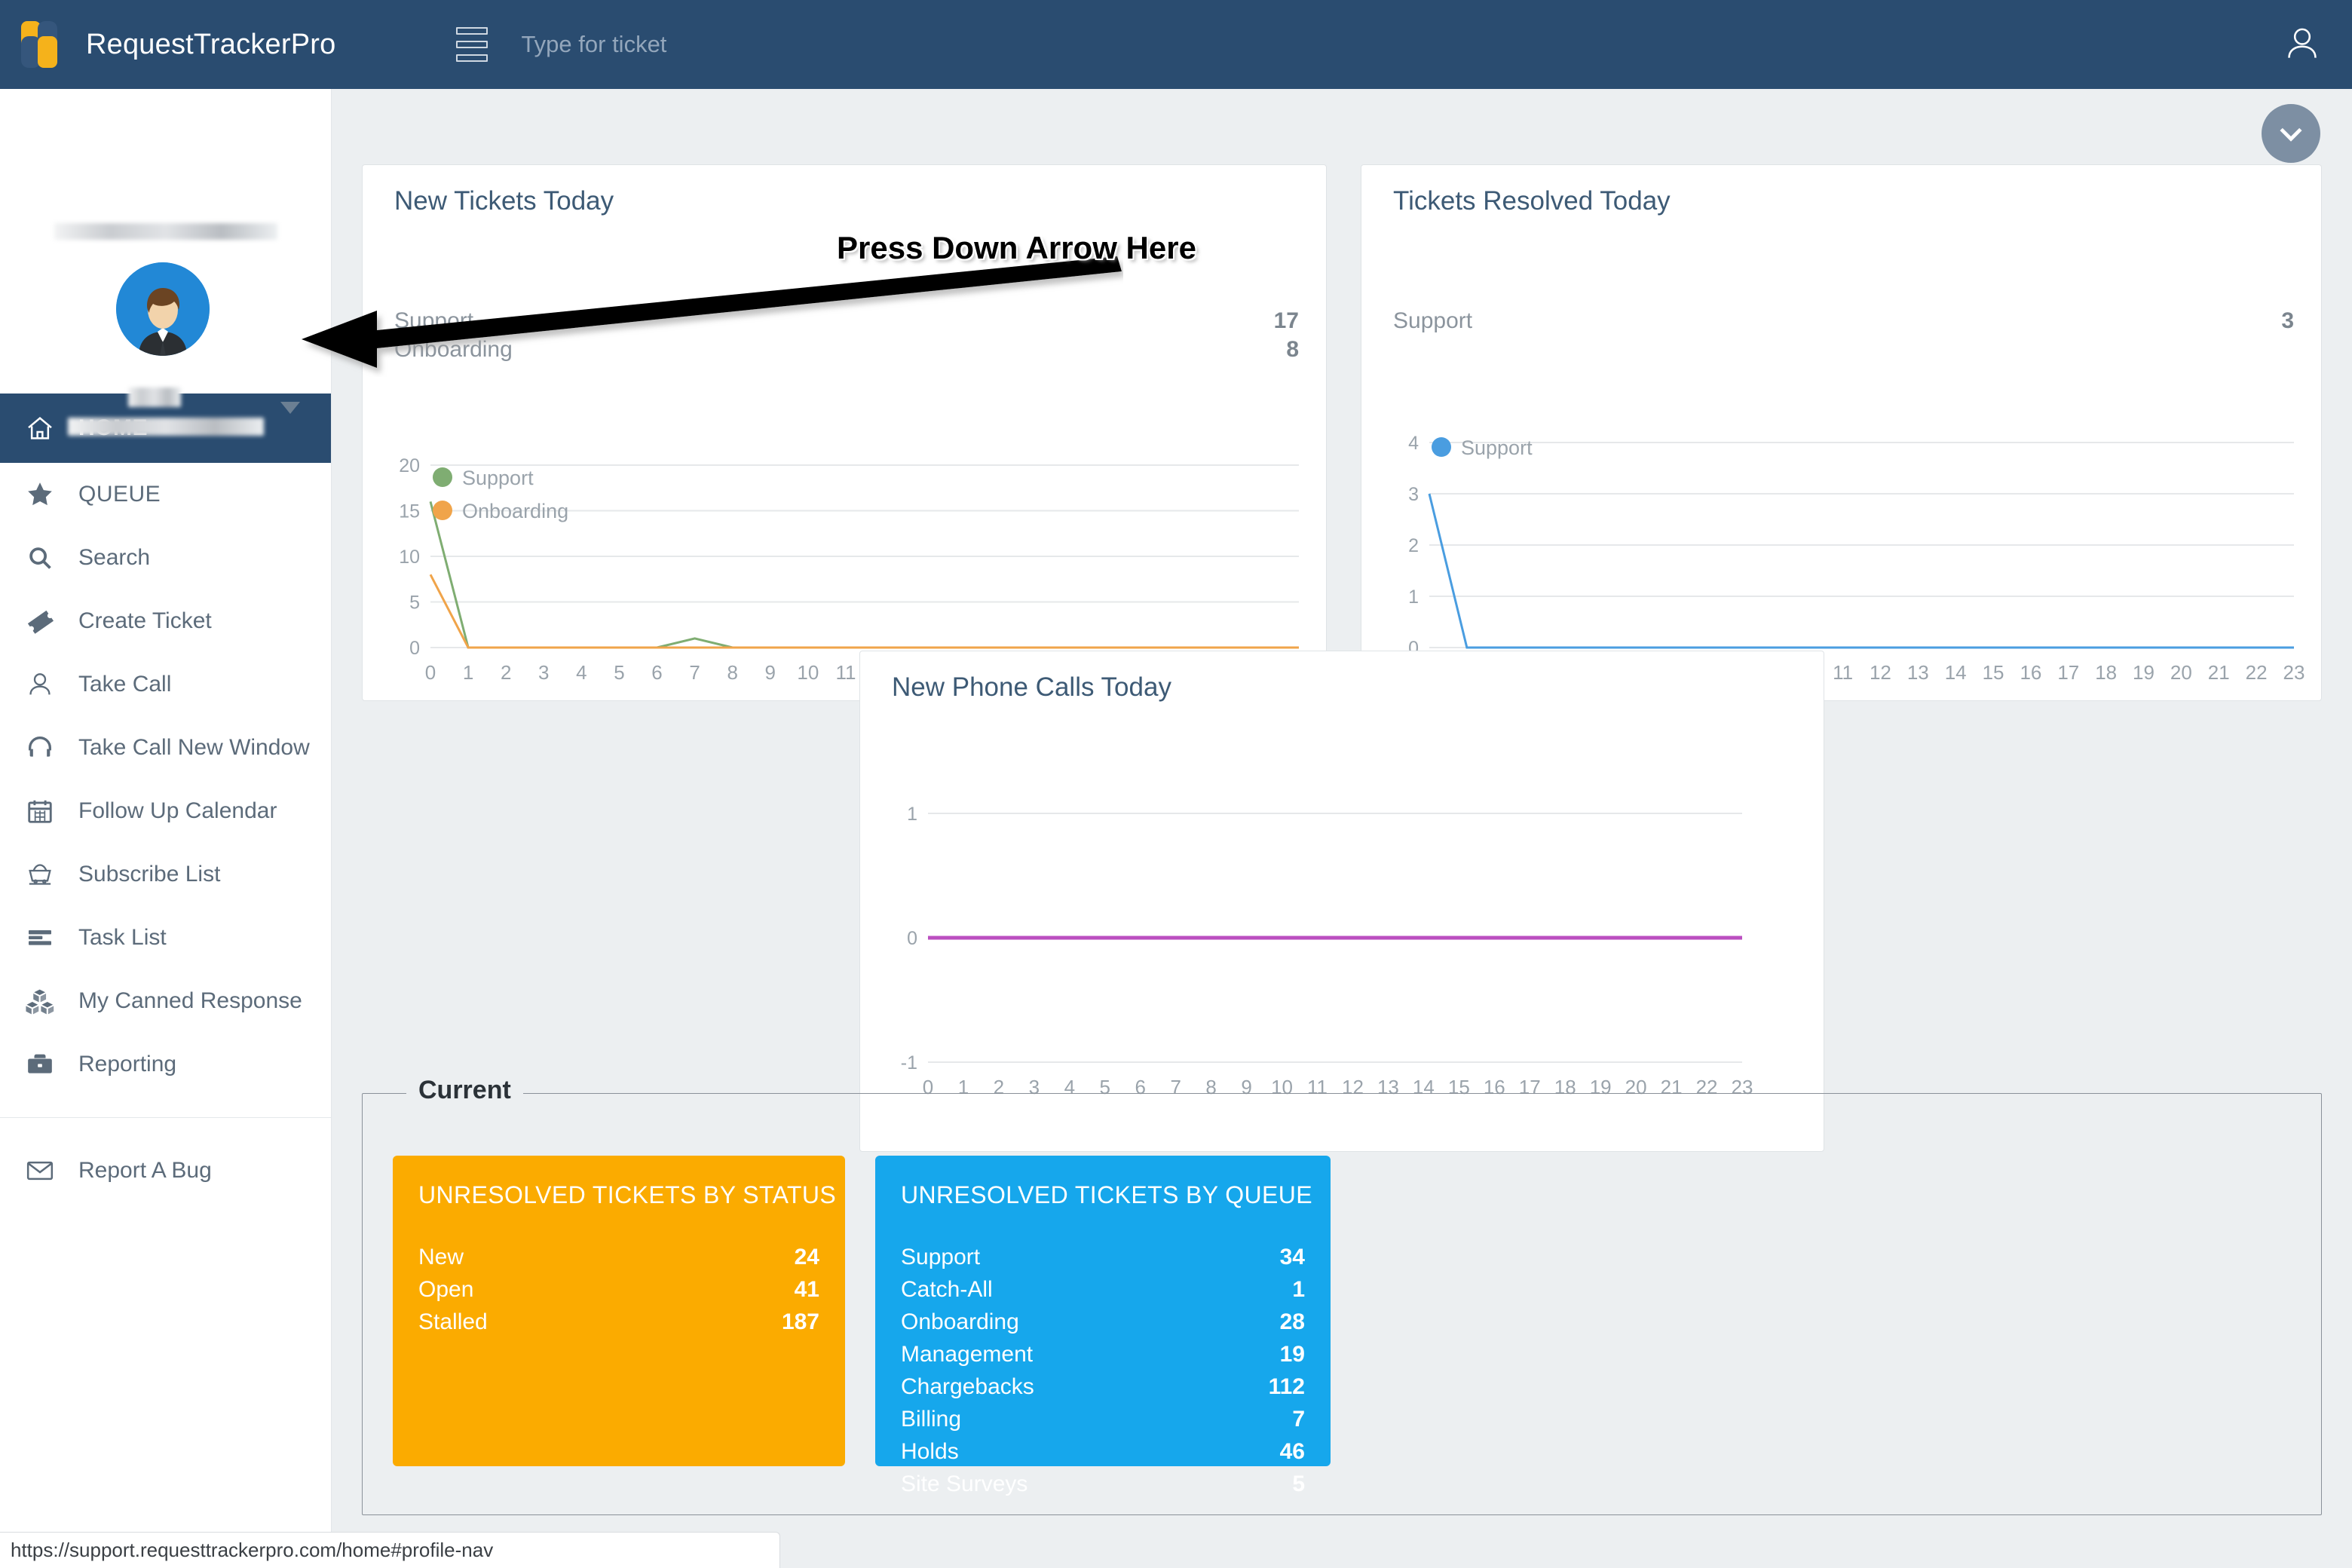 The width and height of the screenshot is (2352, 1568). Describe the element at coordinates (1103, 1419) in the screenshot. I see `tile-row: Billing 7` at that location.